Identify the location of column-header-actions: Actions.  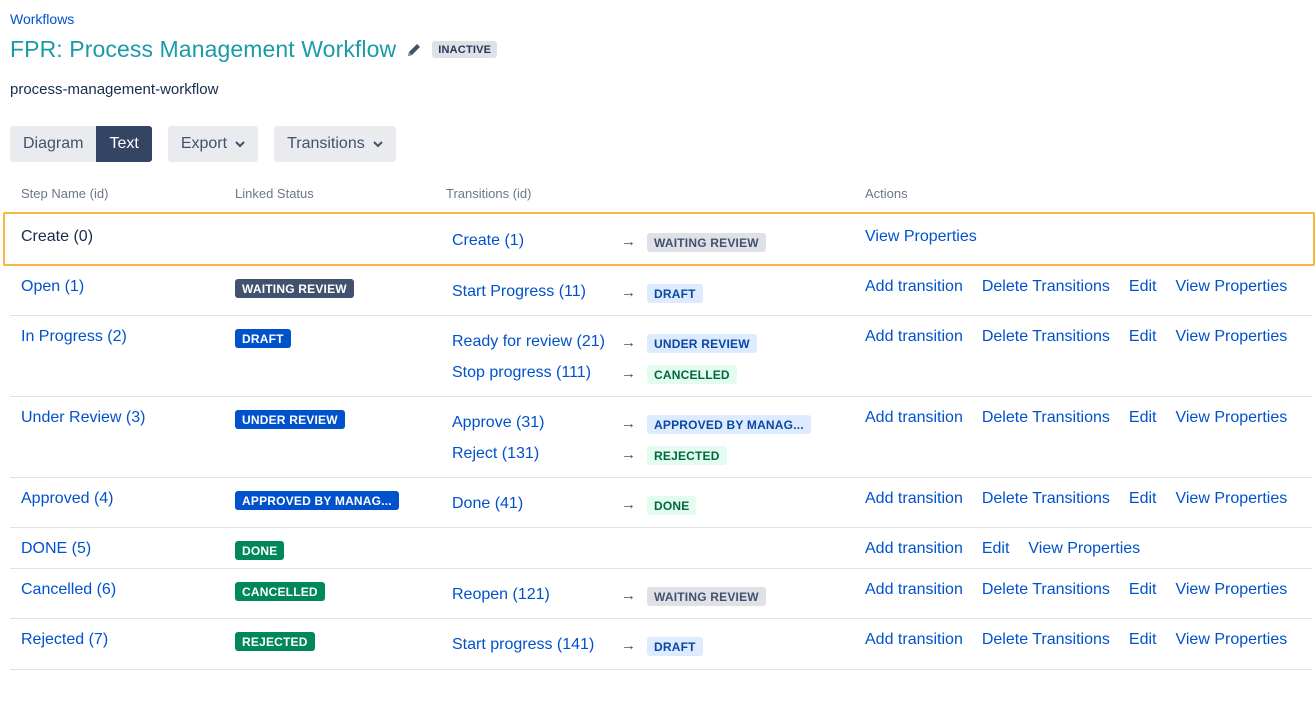
(886, 193).